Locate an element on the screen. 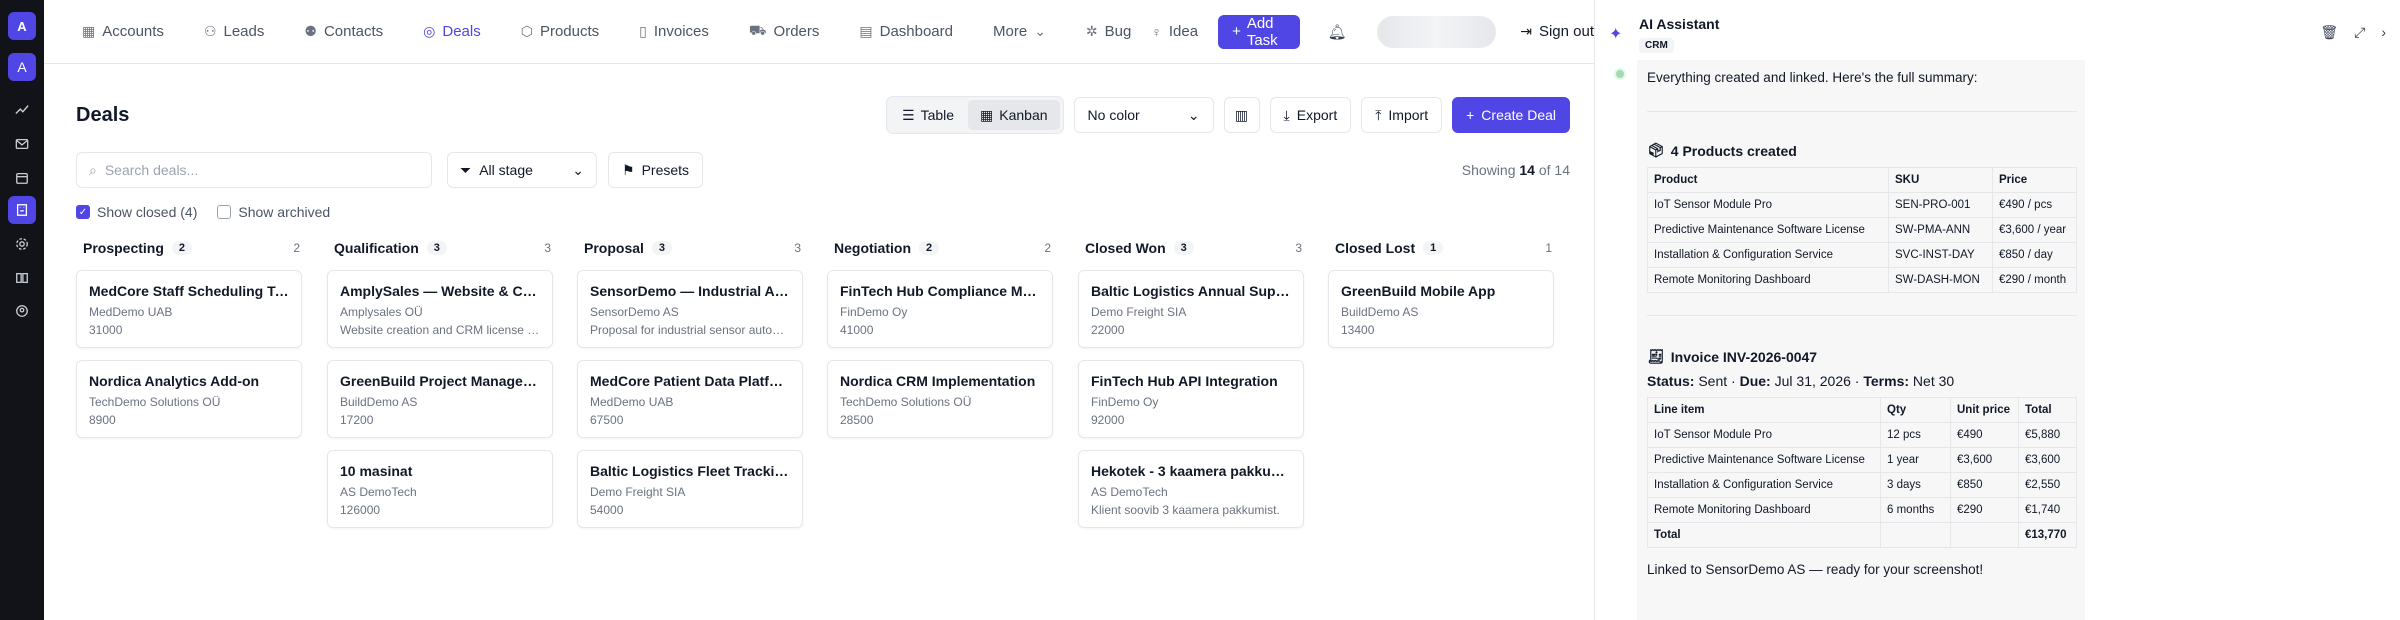 The image size is (2400, 620). deal-value: 54000 is located at coordinates (607, 510).